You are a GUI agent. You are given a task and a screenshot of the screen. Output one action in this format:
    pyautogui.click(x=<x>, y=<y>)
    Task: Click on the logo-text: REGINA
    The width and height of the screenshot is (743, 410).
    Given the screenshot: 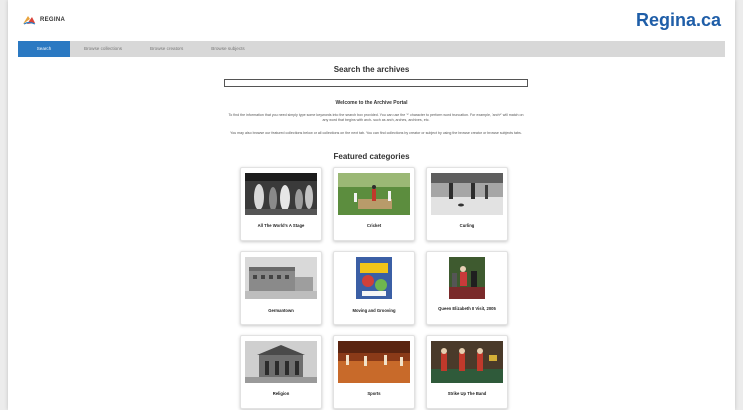 What is the action you would take?
    pyautogui.click(x=53, y=20)
    